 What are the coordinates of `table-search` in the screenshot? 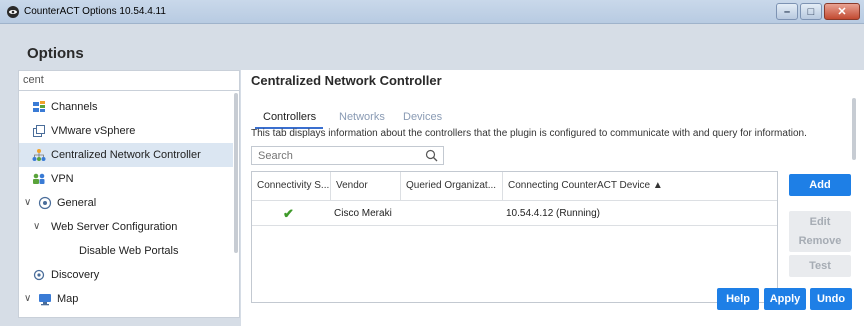 It's located at (347, 155).